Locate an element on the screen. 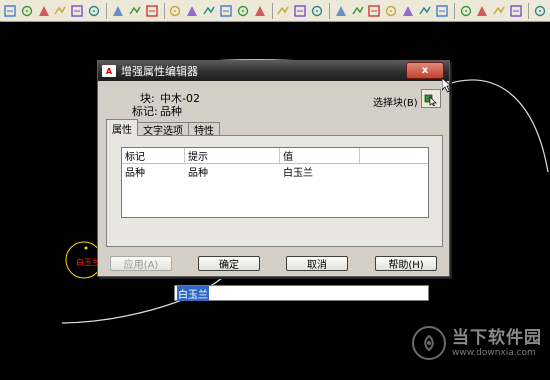 This screenshot has width=550, height=380. flag-icon is located at coordinates (499, 10).